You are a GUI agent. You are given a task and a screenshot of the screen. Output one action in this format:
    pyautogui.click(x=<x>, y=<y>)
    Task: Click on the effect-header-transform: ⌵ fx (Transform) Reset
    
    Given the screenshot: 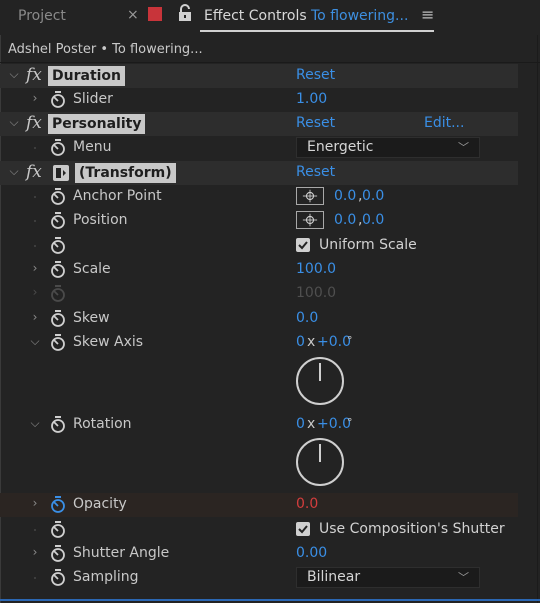 What is the action you would take?
    pyautogui.click(x=259, y=173)
    